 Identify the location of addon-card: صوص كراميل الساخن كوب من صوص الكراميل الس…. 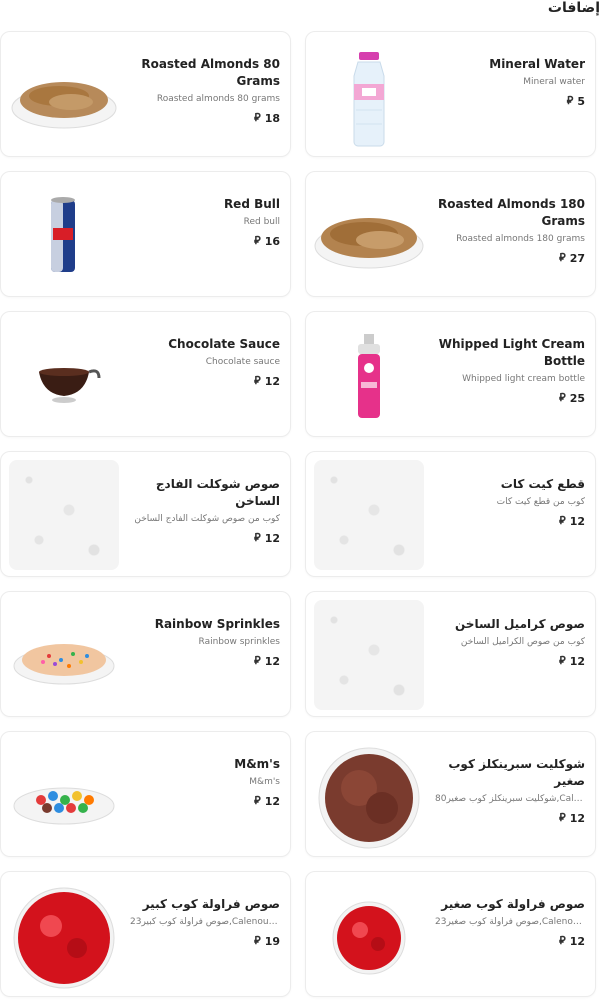
(450, 654).